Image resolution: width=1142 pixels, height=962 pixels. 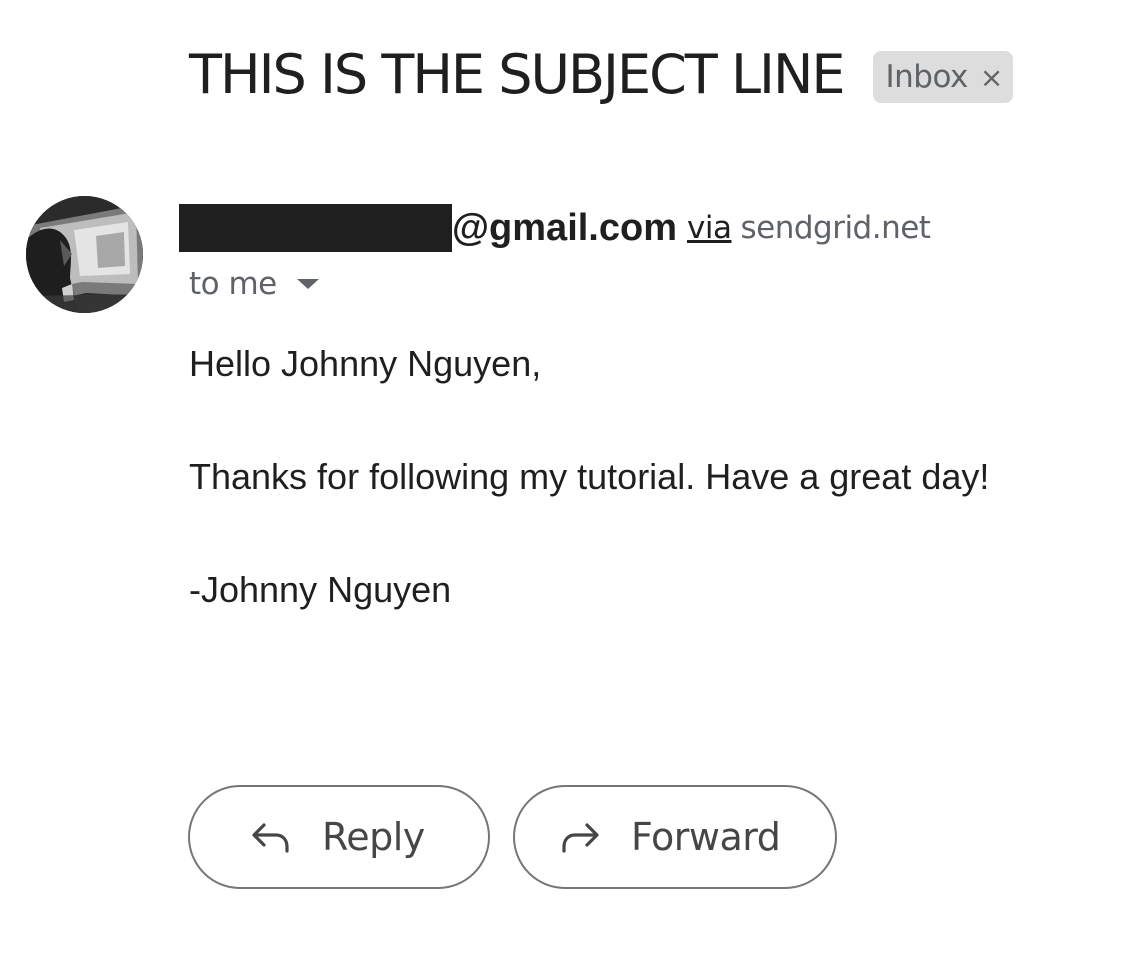 What do you see at coordinates (706, 837) in the screenshot?
I see `forward-button-label: Forward` at bounding box center [706, 837].